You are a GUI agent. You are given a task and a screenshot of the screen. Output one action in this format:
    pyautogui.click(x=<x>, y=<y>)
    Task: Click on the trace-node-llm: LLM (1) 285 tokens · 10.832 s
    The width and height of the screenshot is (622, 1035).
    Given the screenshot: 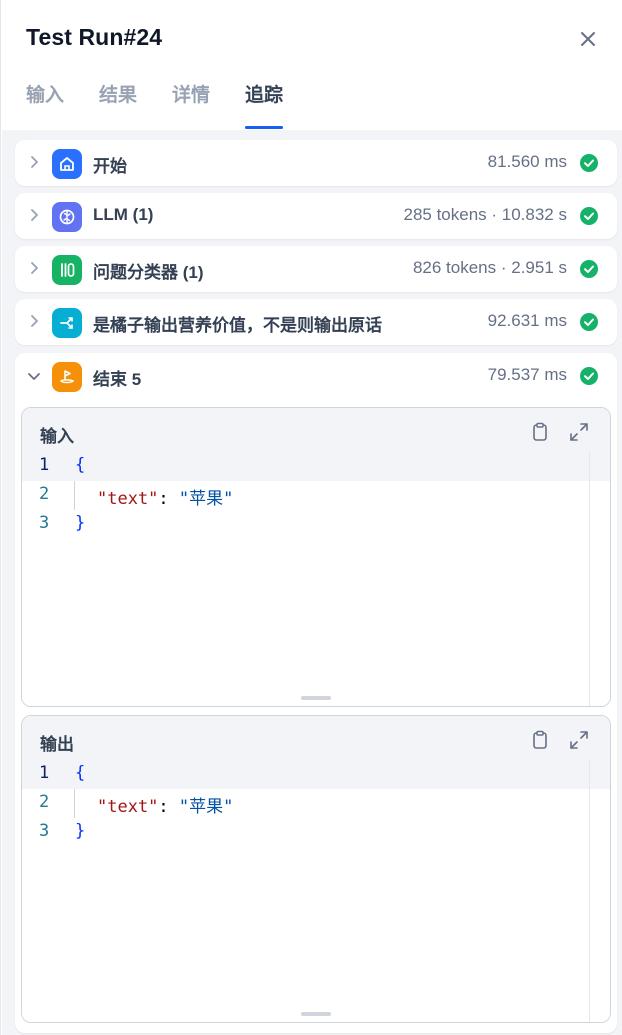 What is the action you would take?
    pyautogui.click(x=316, y=216)
    